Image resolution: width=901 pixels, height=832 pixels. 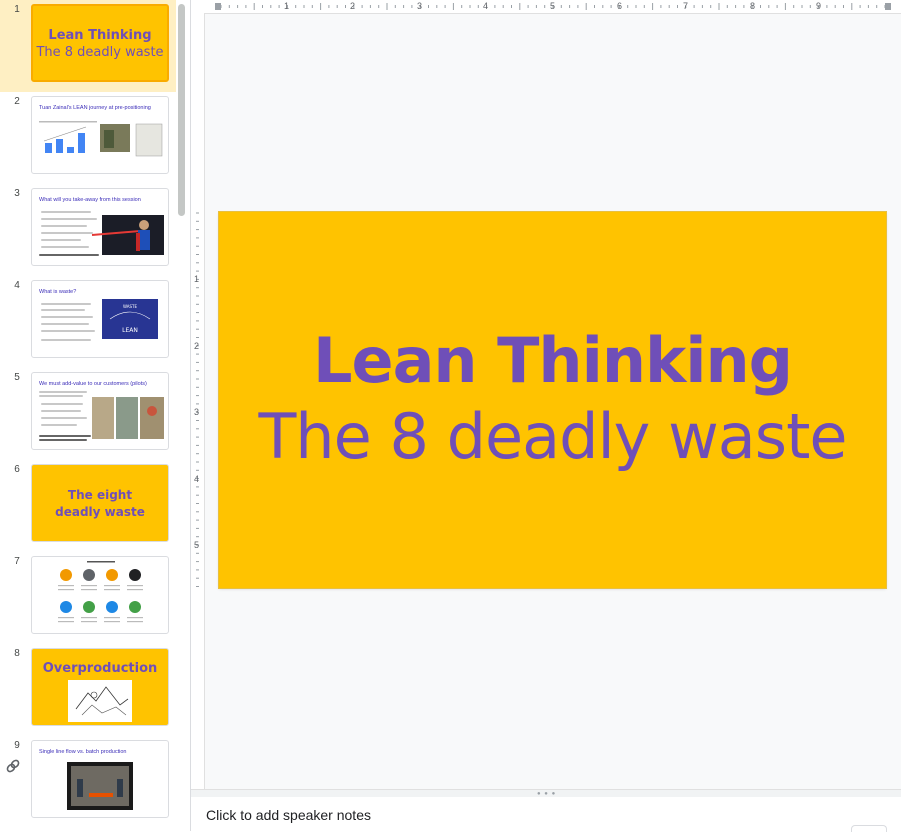 I want to click on slide-thumbnail-7: 7, so click(x=88, y=598).